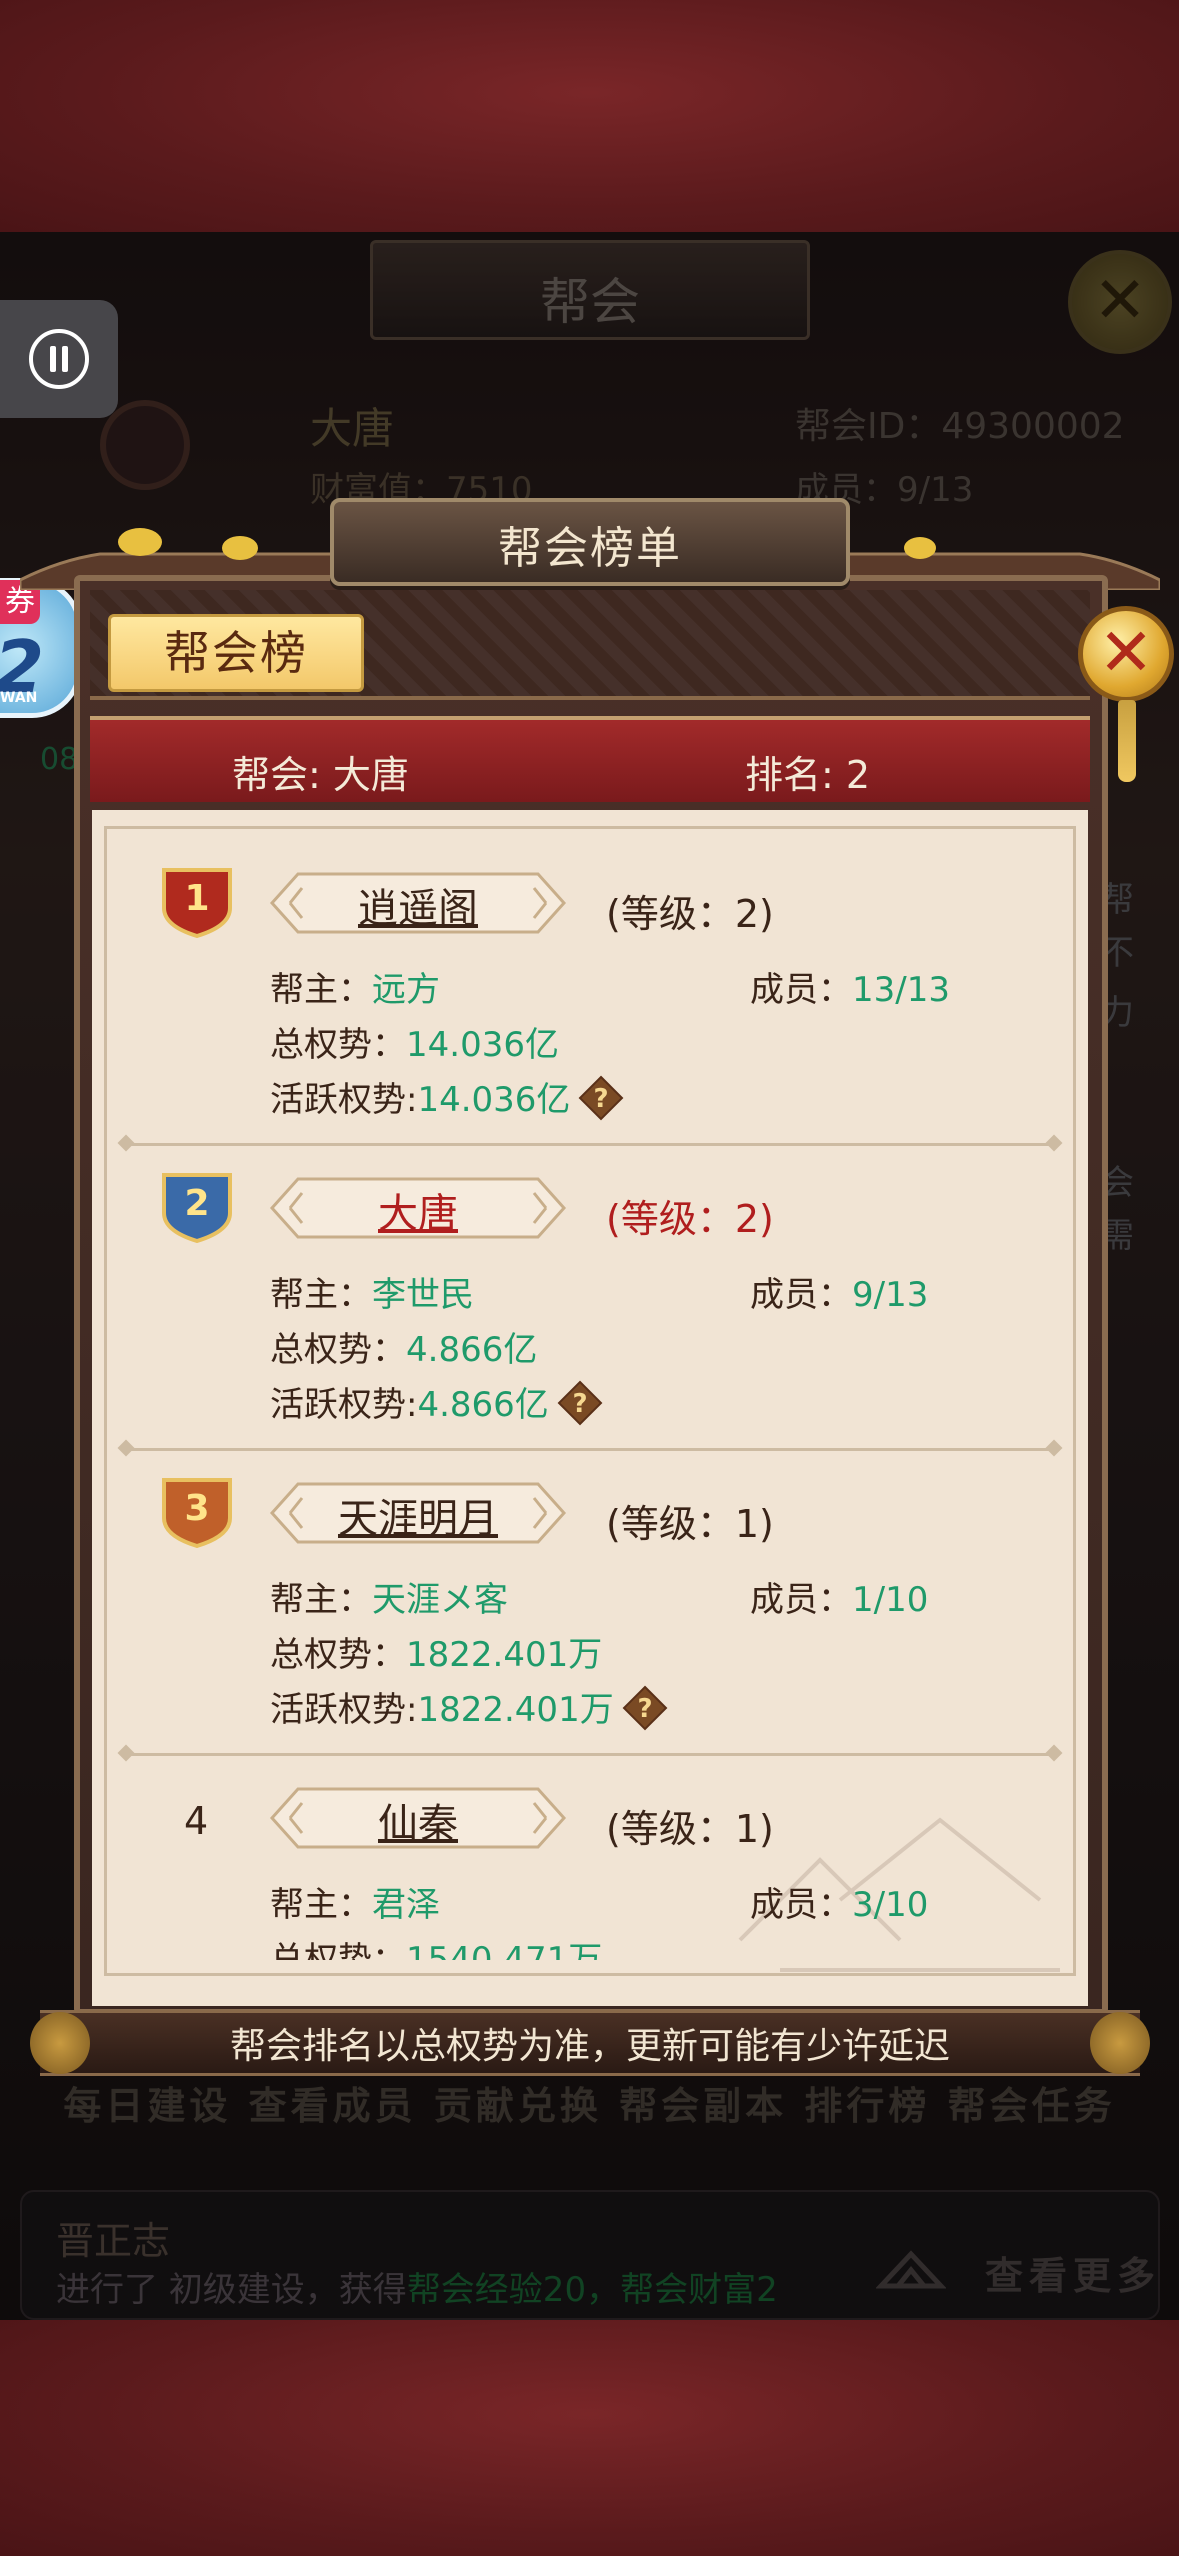  What do you see at coordinates (808, 775) in the screenshot?
I see `my-guild-rank: 排名: 2` at bounding box center [808, 775].